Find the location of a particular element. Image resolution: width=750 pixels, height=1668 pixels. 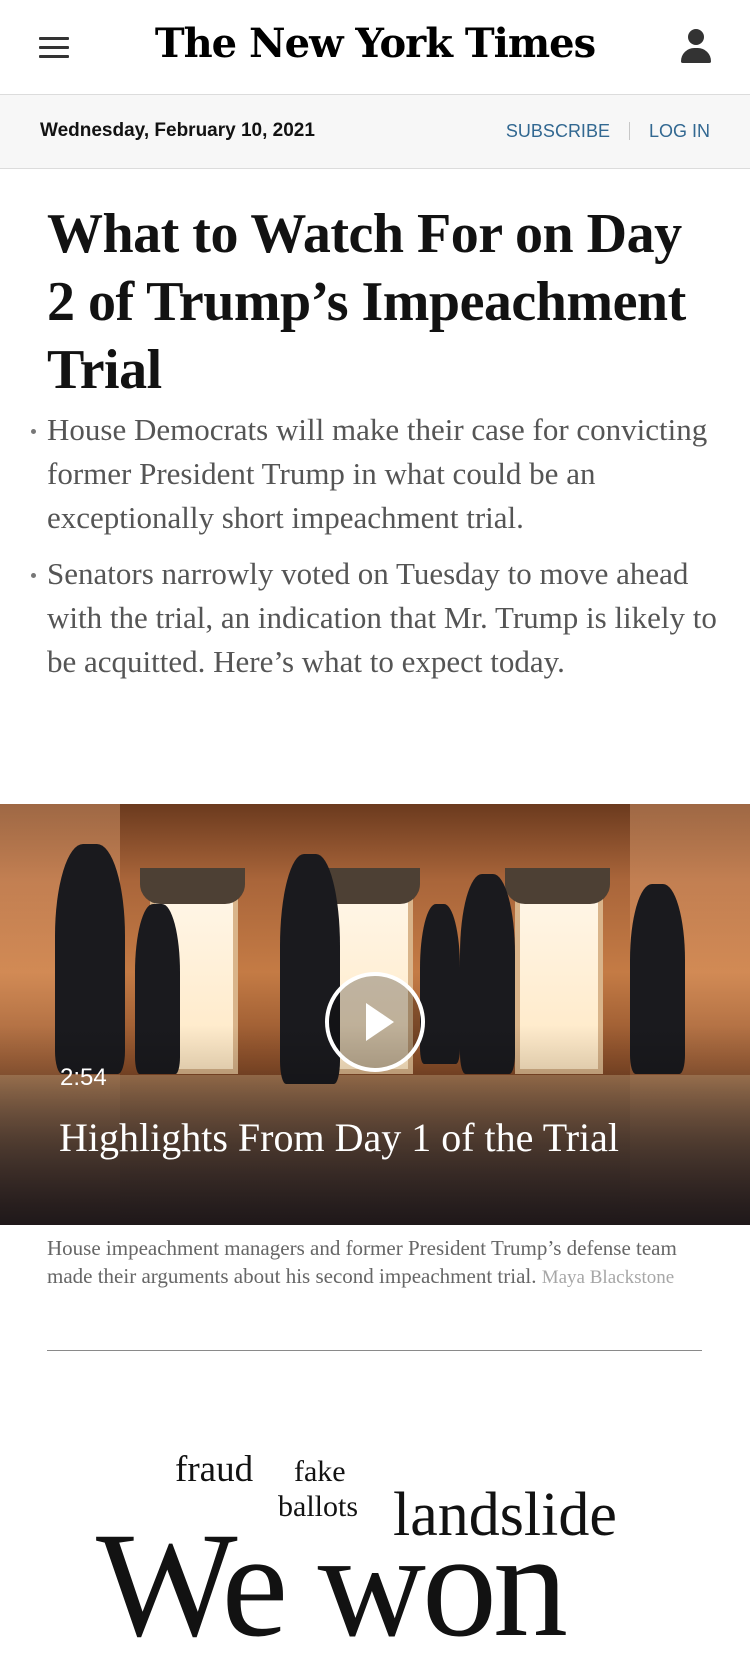

account-icon is located at coordinates (696, 47).